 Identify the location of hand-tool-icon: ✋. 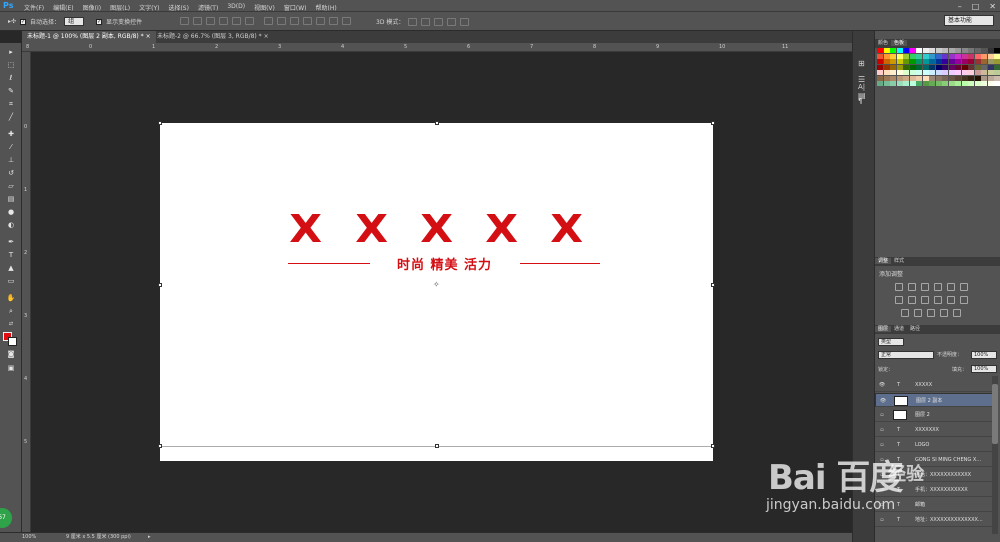
(11, 298).